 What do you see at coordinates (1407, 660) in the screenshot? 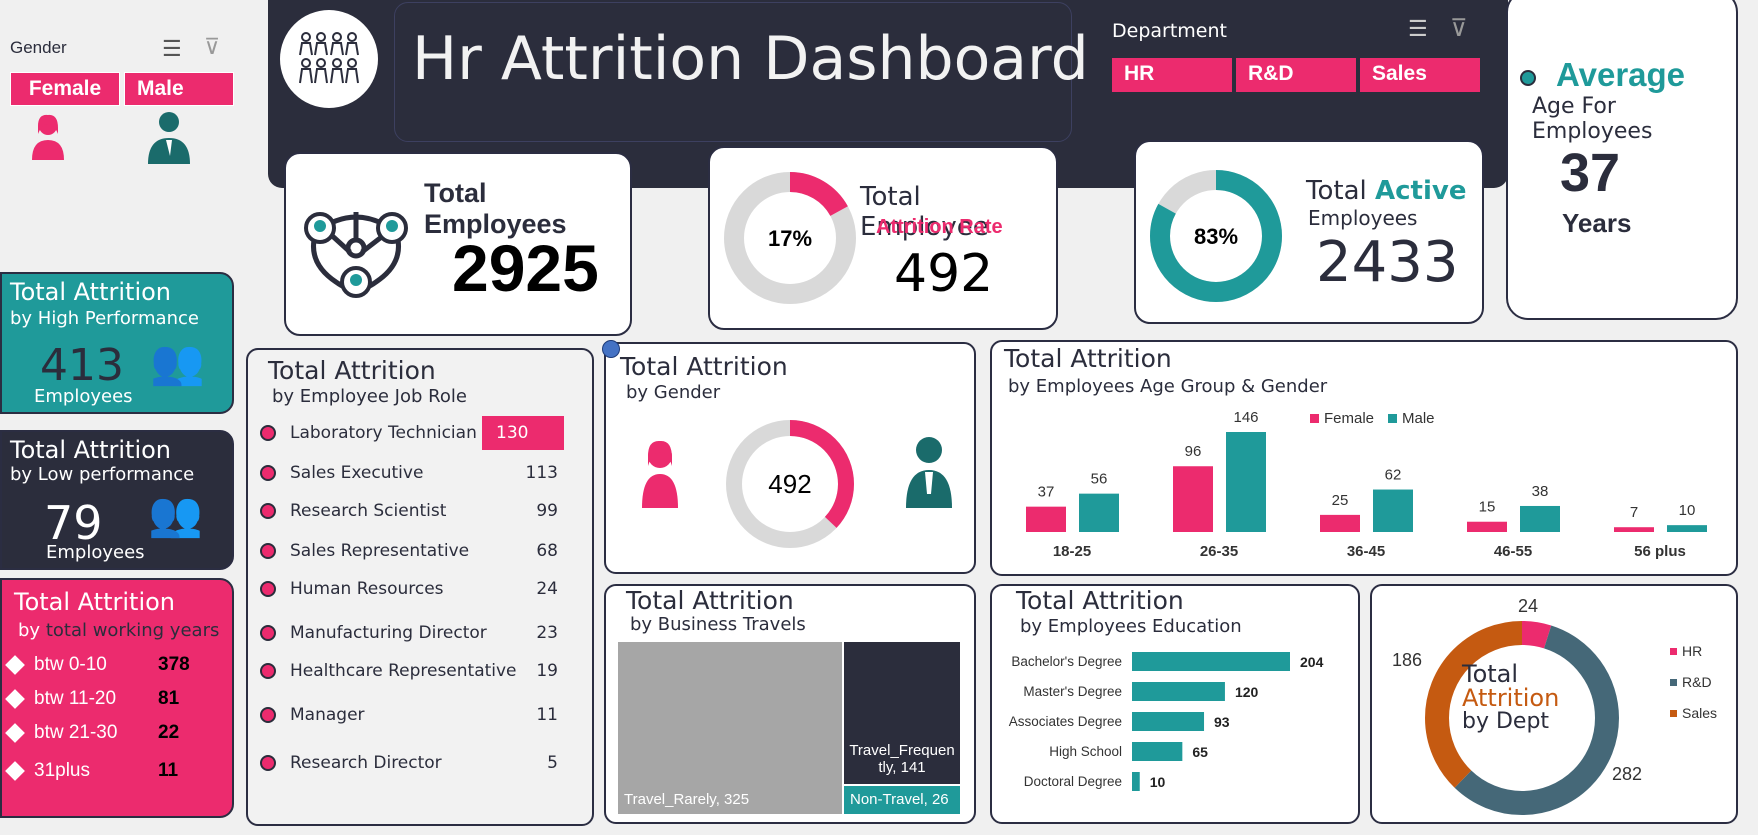
I see `dept-value-label: 186` at bounding box center [1407, 660].